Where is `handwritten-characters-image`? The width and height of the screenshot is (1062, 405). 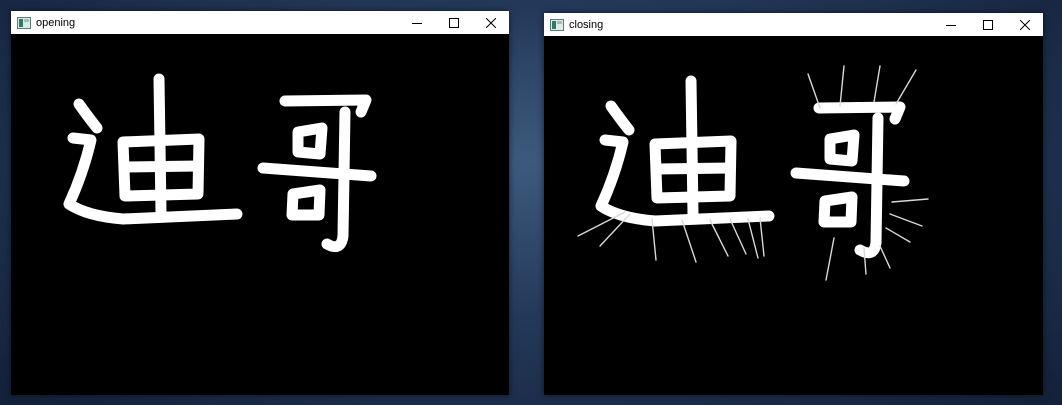
handwritten-characters-image is located at coordinates (220, 163).